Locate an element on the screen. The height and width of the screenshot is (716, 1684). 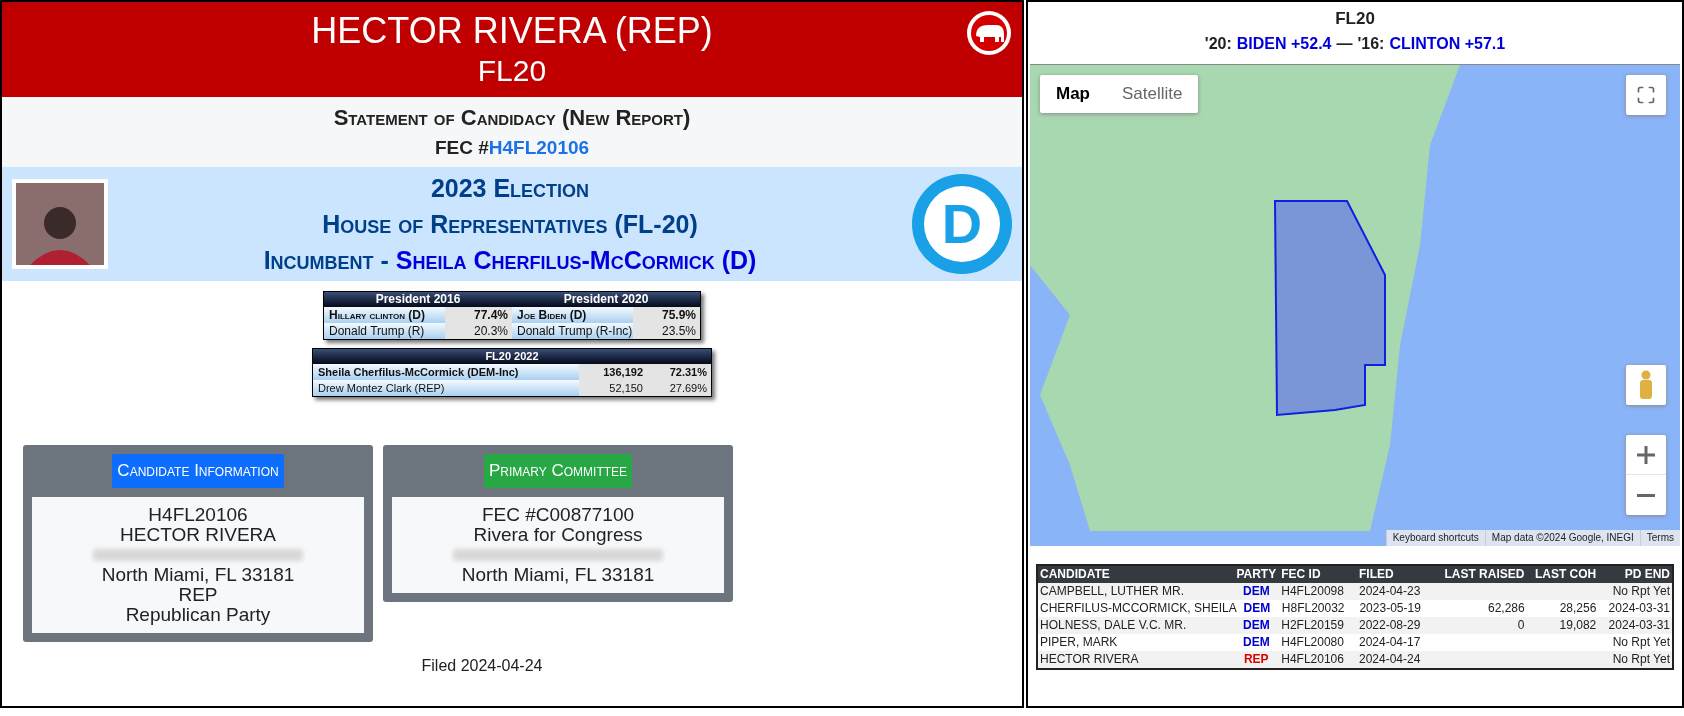
column-header: FEC ID is located at coordinates (1301, 574).